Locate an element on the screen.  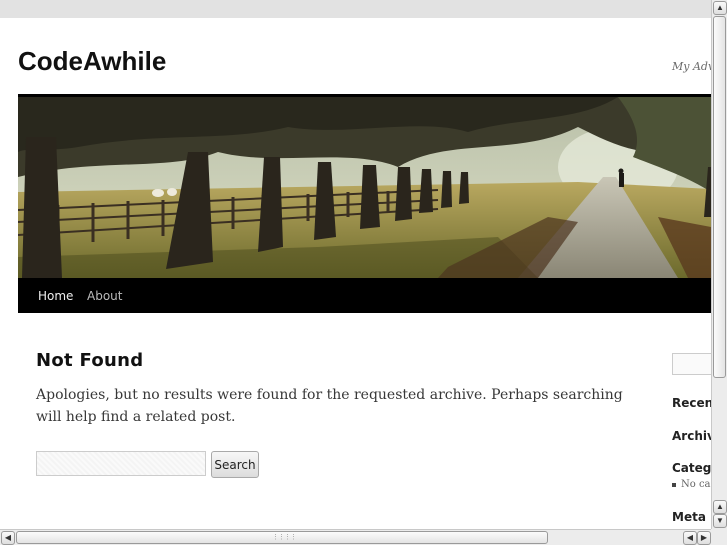
scroll-left-button-right: ◀ is located at coordinates (690, 538).